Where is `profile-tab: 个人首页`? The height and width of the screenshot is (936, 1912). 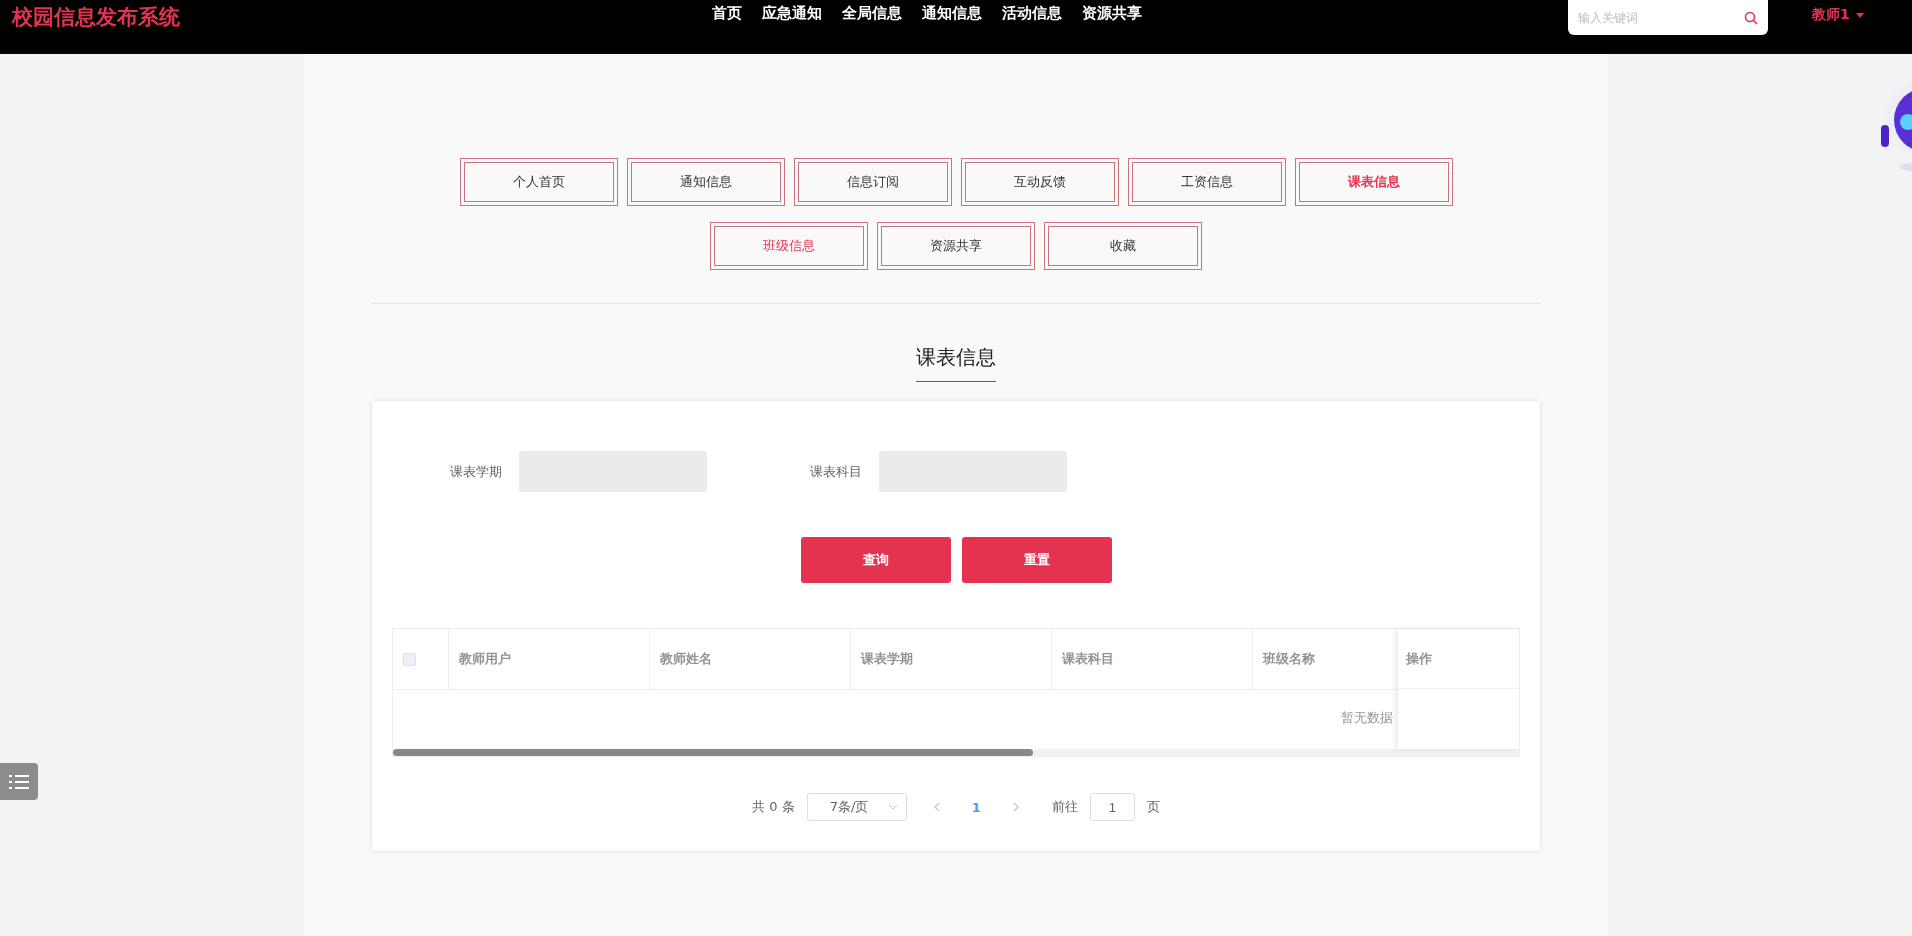
profile-tab: 个人首页 is located at coordinates (538, 182).